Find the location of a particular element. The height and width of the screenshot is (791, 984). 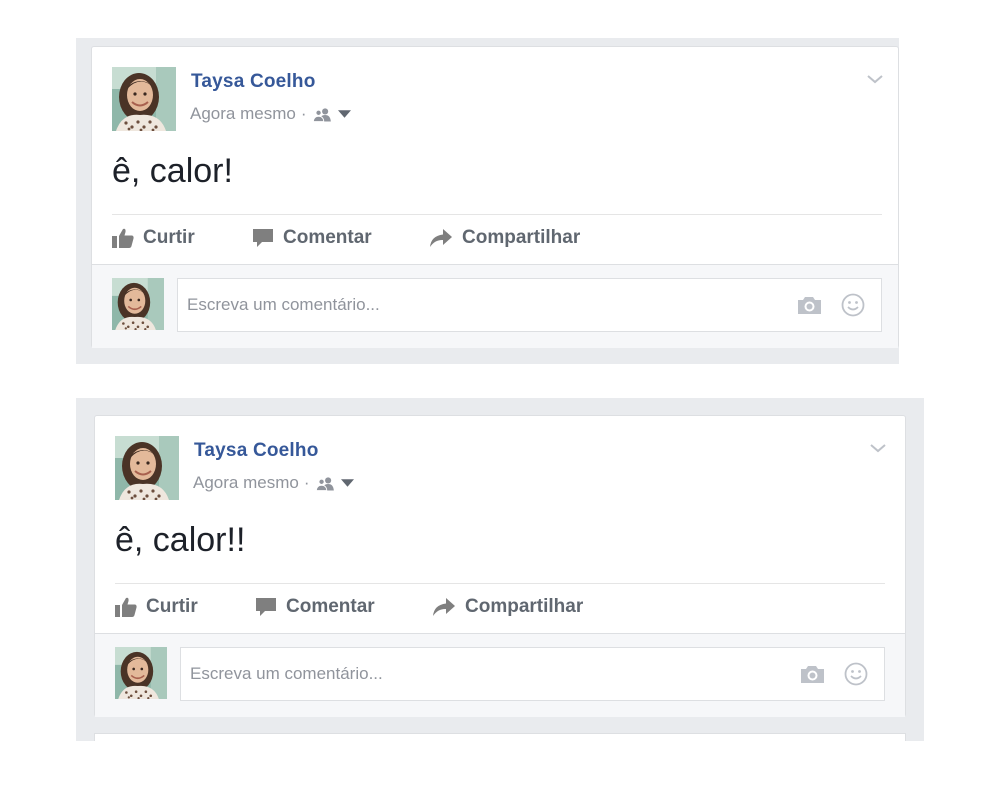

next-post-edge is located at coordinates (500, 737).